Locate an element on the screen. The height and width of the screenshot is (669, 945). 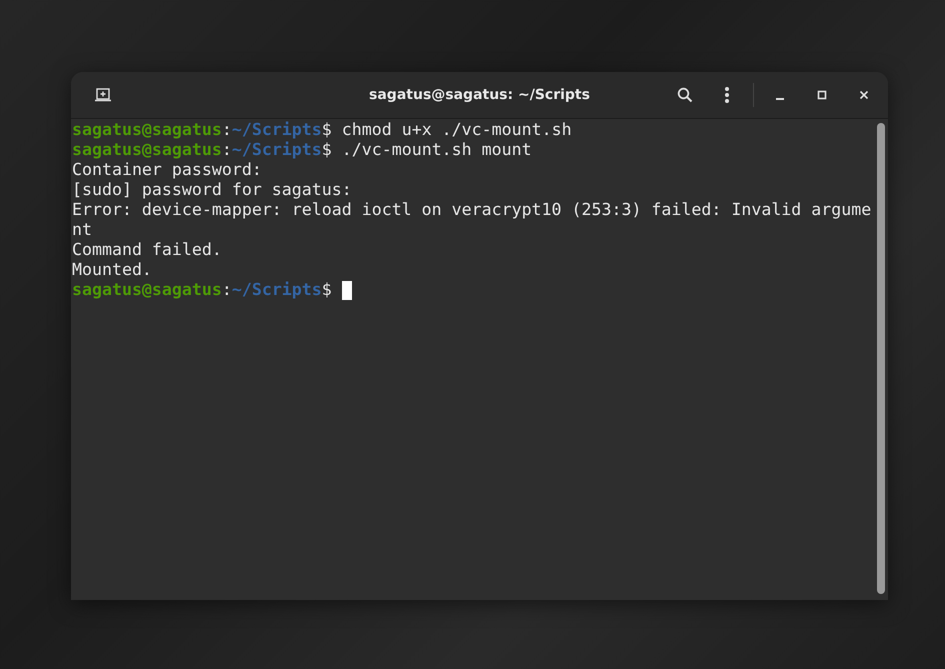
scrollbar is located at coordinates (881, 358).